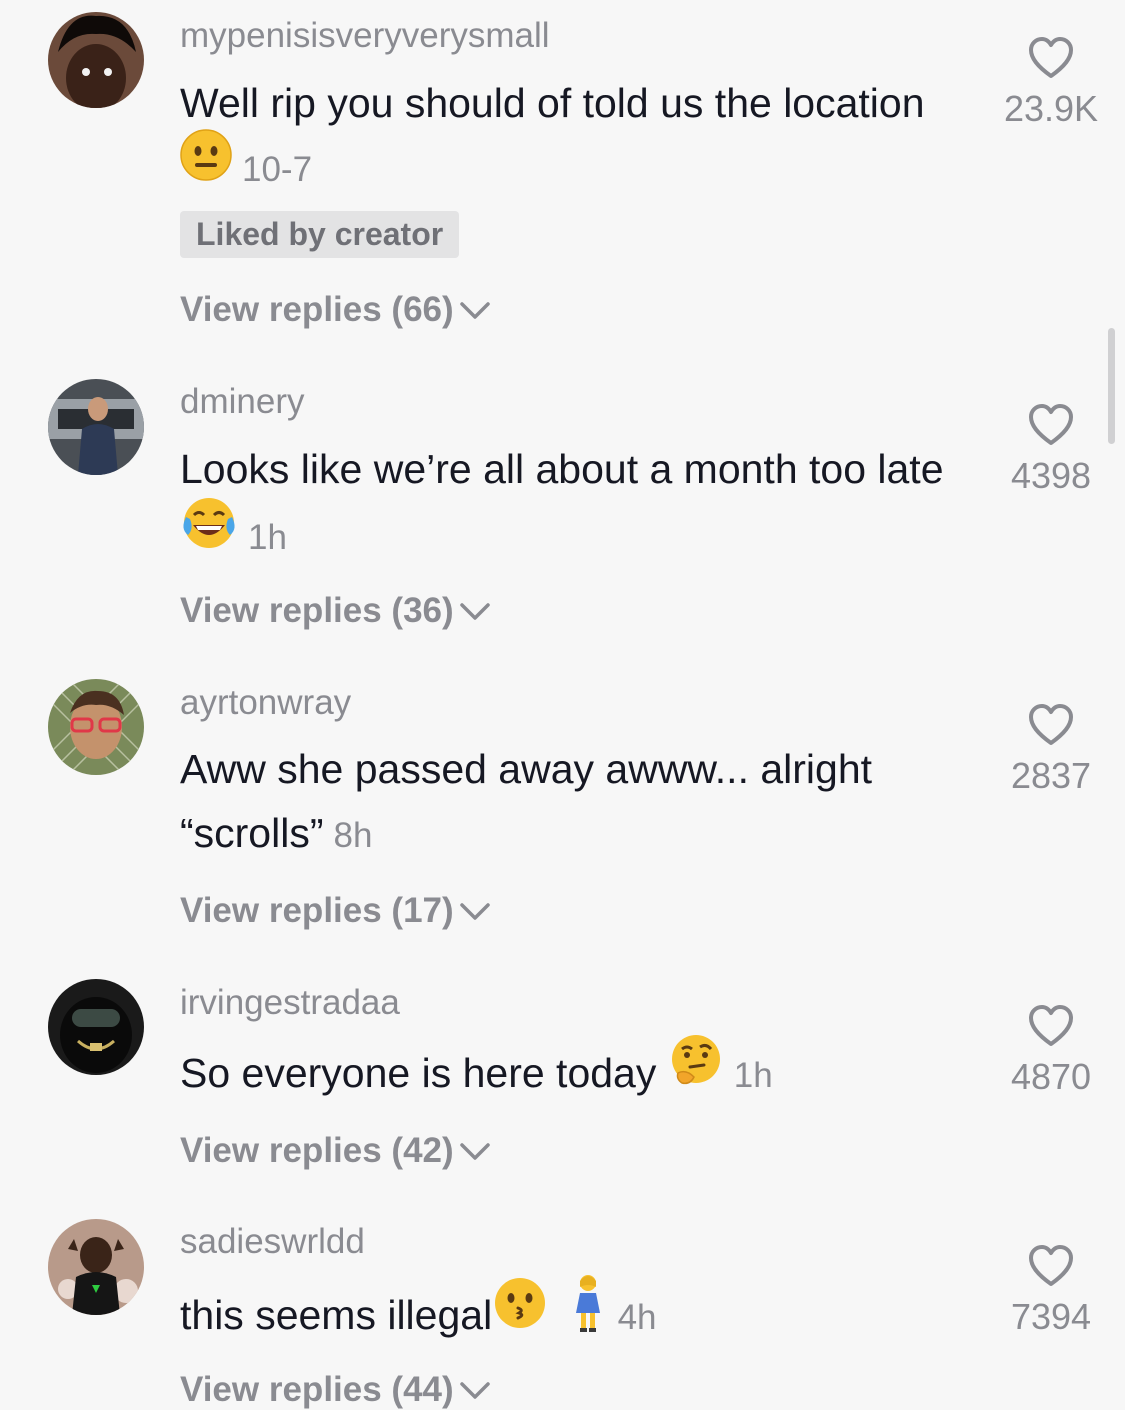 This screenshot has height=1410, width=1125. What do you see at coordinates (206, 164) in the screenshot?
I see `neutral-face-emoji-icon` at bounding box center [206, 164].